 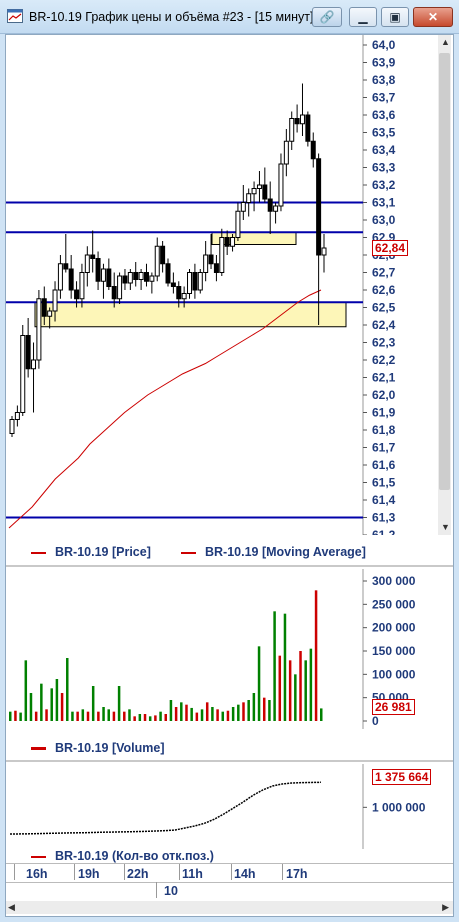 I want to click on price-tick-label: 61,3, so click(x=384, y=518).